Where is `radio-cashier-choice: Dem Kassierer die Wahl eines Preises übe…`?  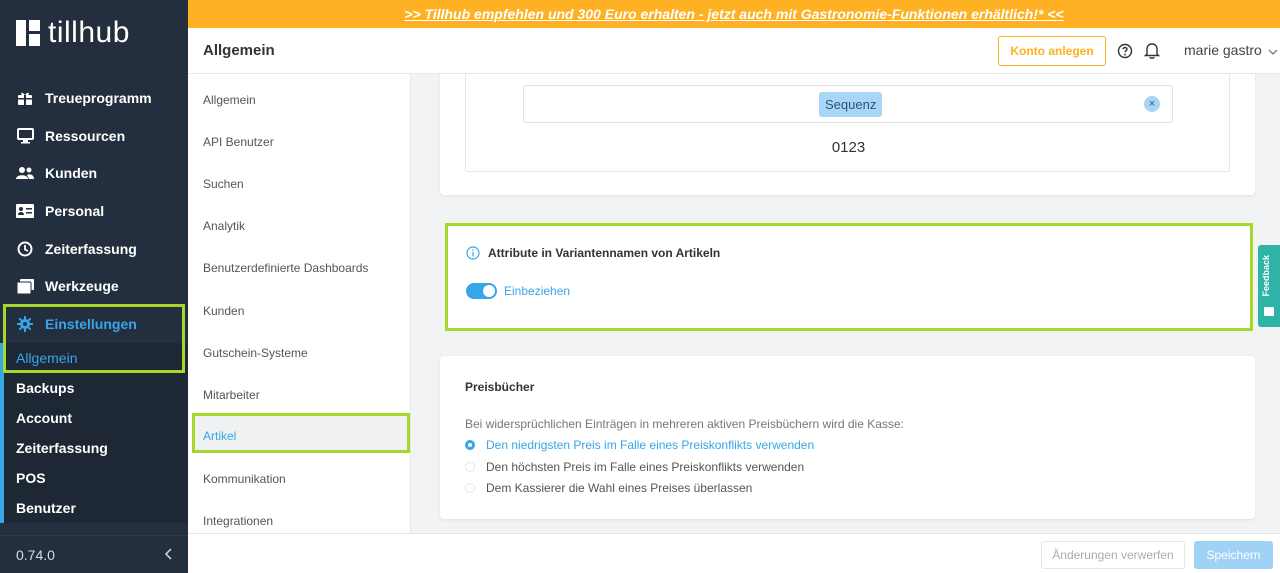
radio-cashier-choice: Dem Kassierer die Wahl eines Preises übe… is located at coordinates (608, 488).